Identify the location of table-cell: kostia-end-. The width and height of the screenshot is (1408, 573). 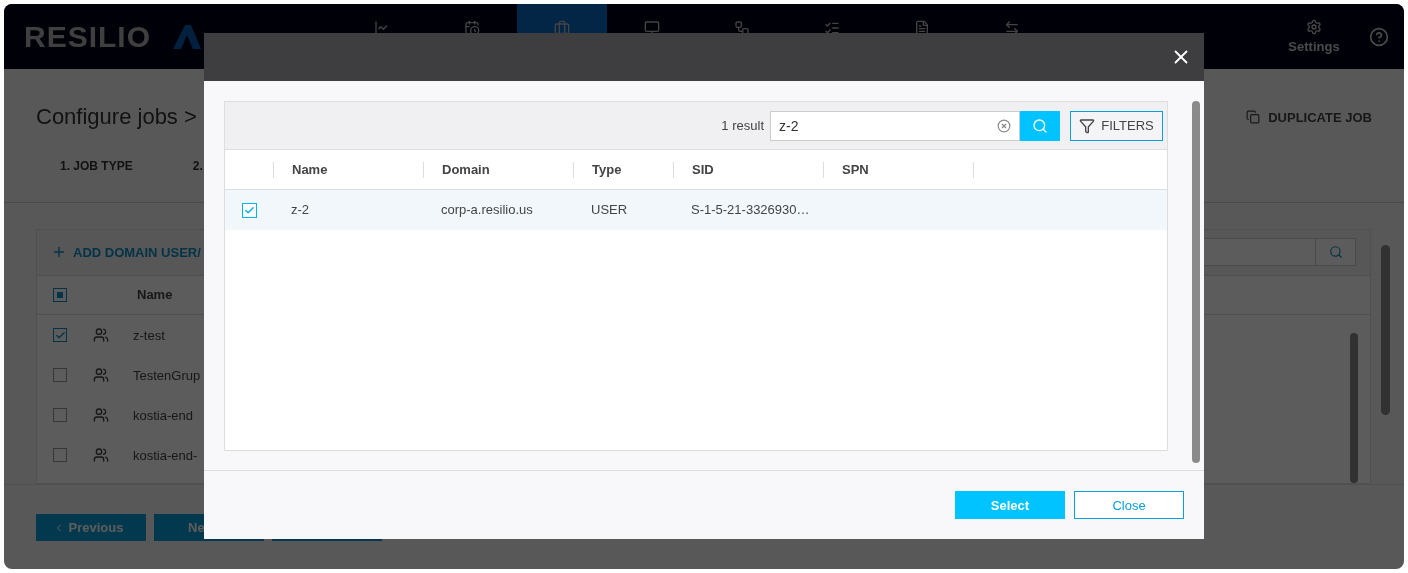
(165, 455).